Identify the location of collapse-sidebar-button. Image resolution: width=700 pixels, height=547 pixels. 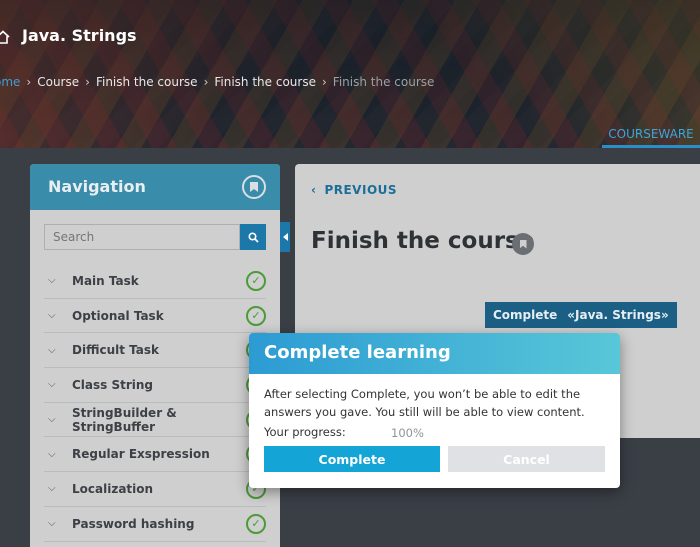
(285, 237).